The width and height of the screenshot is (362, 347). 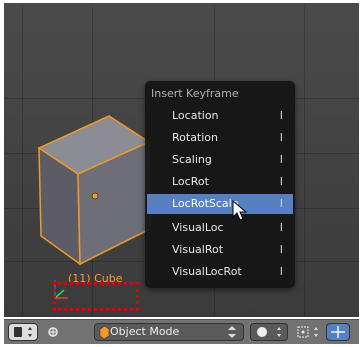 I want to click on menu-item-visualrot: VisualRot I, so click(x=220, y=250).